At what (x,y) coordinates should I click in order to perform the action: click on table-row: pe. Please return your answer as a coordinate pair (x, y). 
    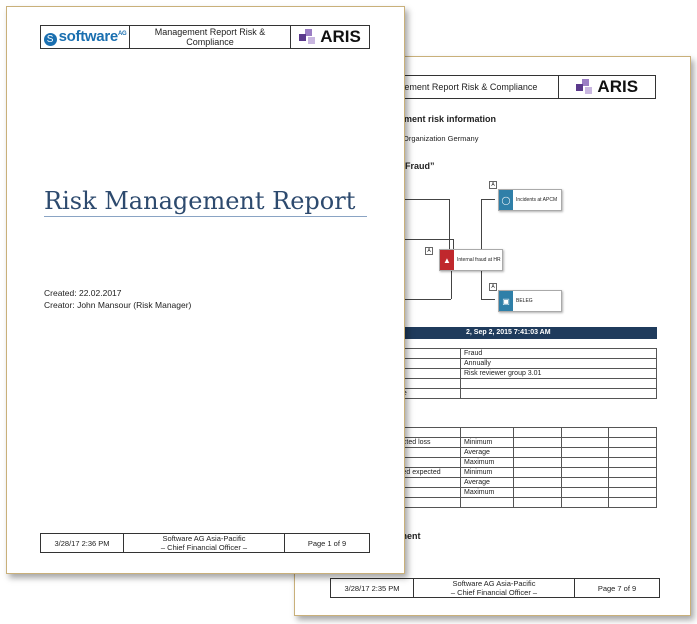
    Looking at the image, I should click on (526, 393).